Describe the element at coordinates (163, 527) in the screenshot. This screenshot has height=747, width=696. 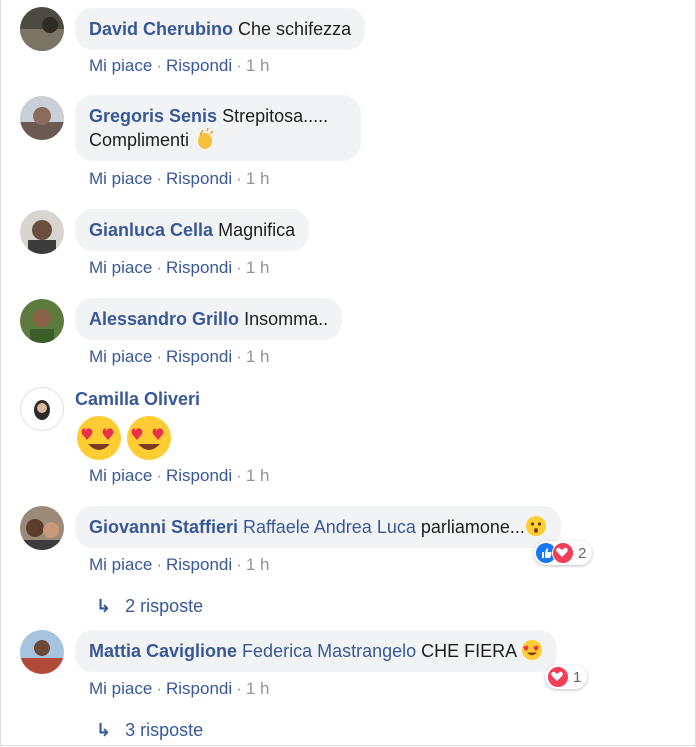
I see `comment-author: Giovanni Staffieri` at that location.